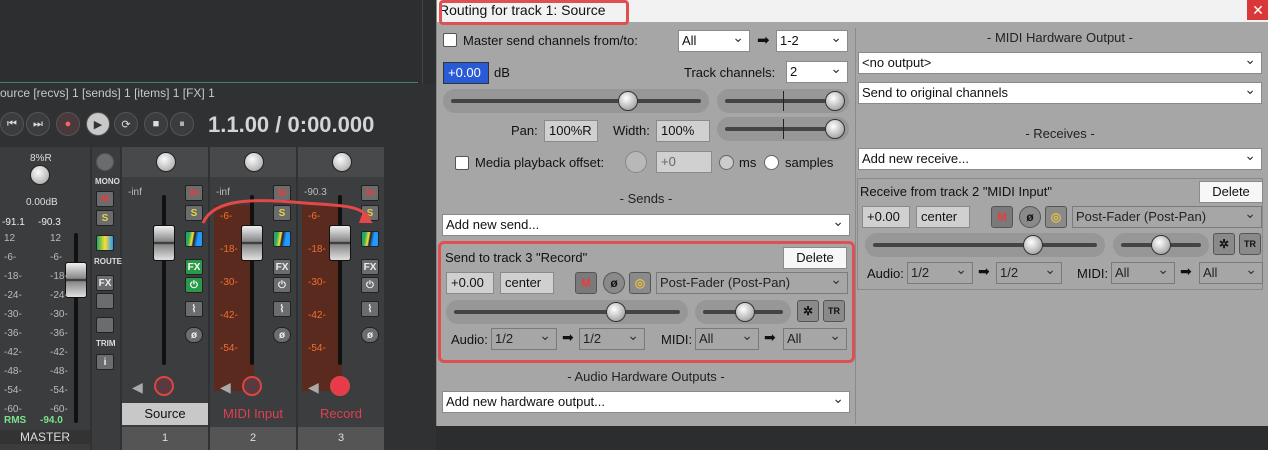 This screenshot has width=1268, height=450. What do you see at coordinates (38, 124) in the screenshot?
I see `next-icon: ⏭` at bounding box center [38, 124].